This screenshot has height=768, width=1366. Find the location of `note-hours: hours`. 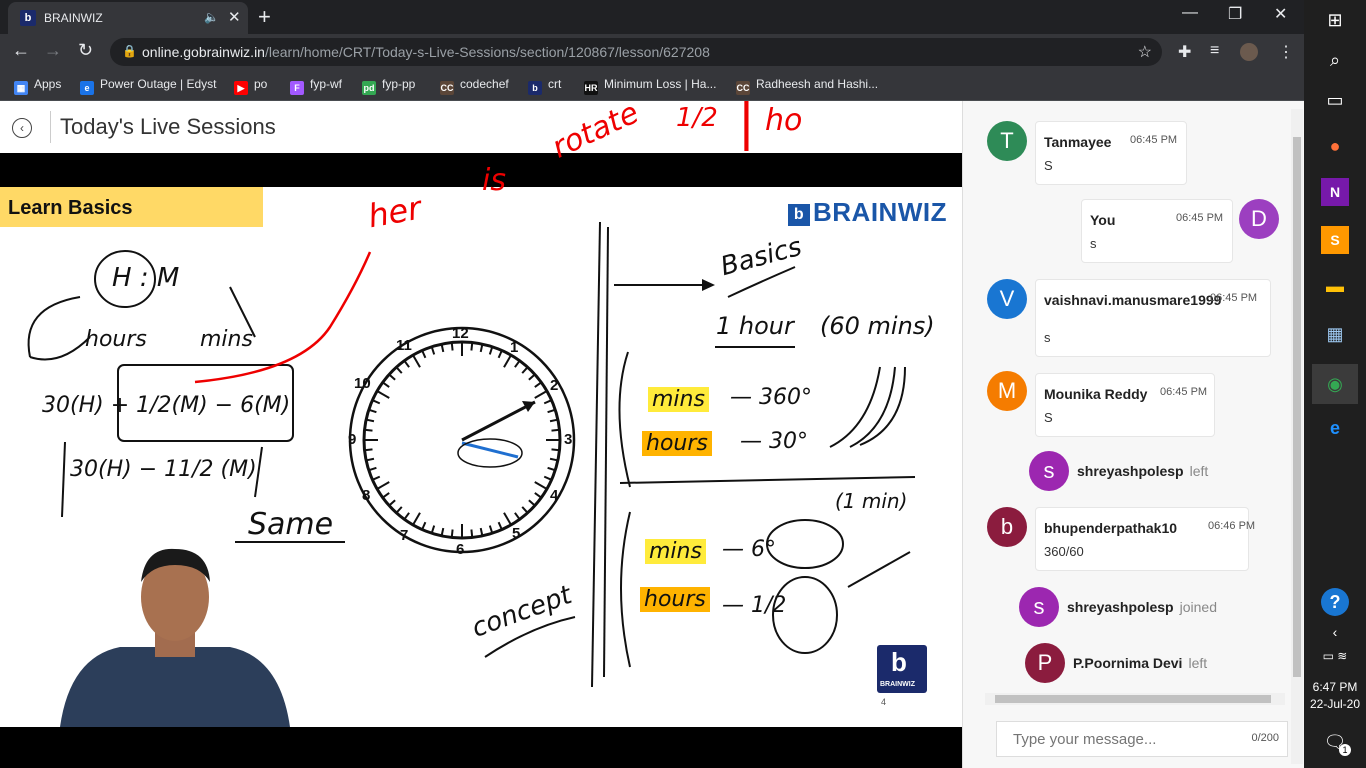

note-hours: hours is located at coordinates (116, 339).